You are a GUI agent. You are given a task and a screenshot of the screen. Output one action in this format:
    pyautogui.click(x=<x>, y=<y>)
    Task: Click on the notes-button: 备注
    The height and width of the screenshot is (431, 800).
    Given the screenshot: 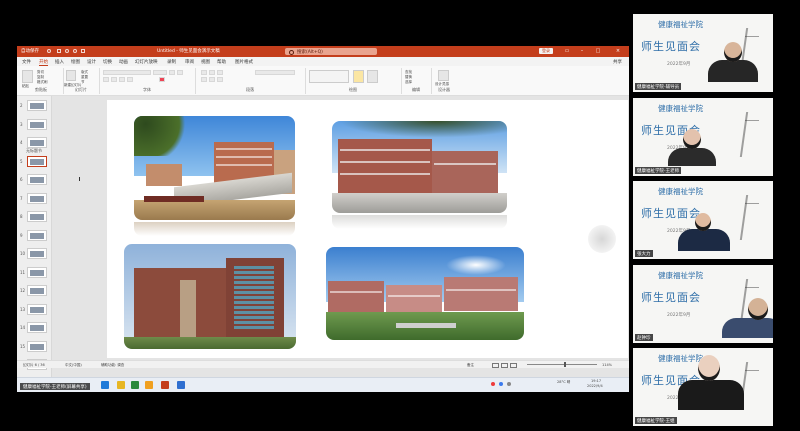 What is the action you would take?
    pyautogui.click(x=470, y=365)
    